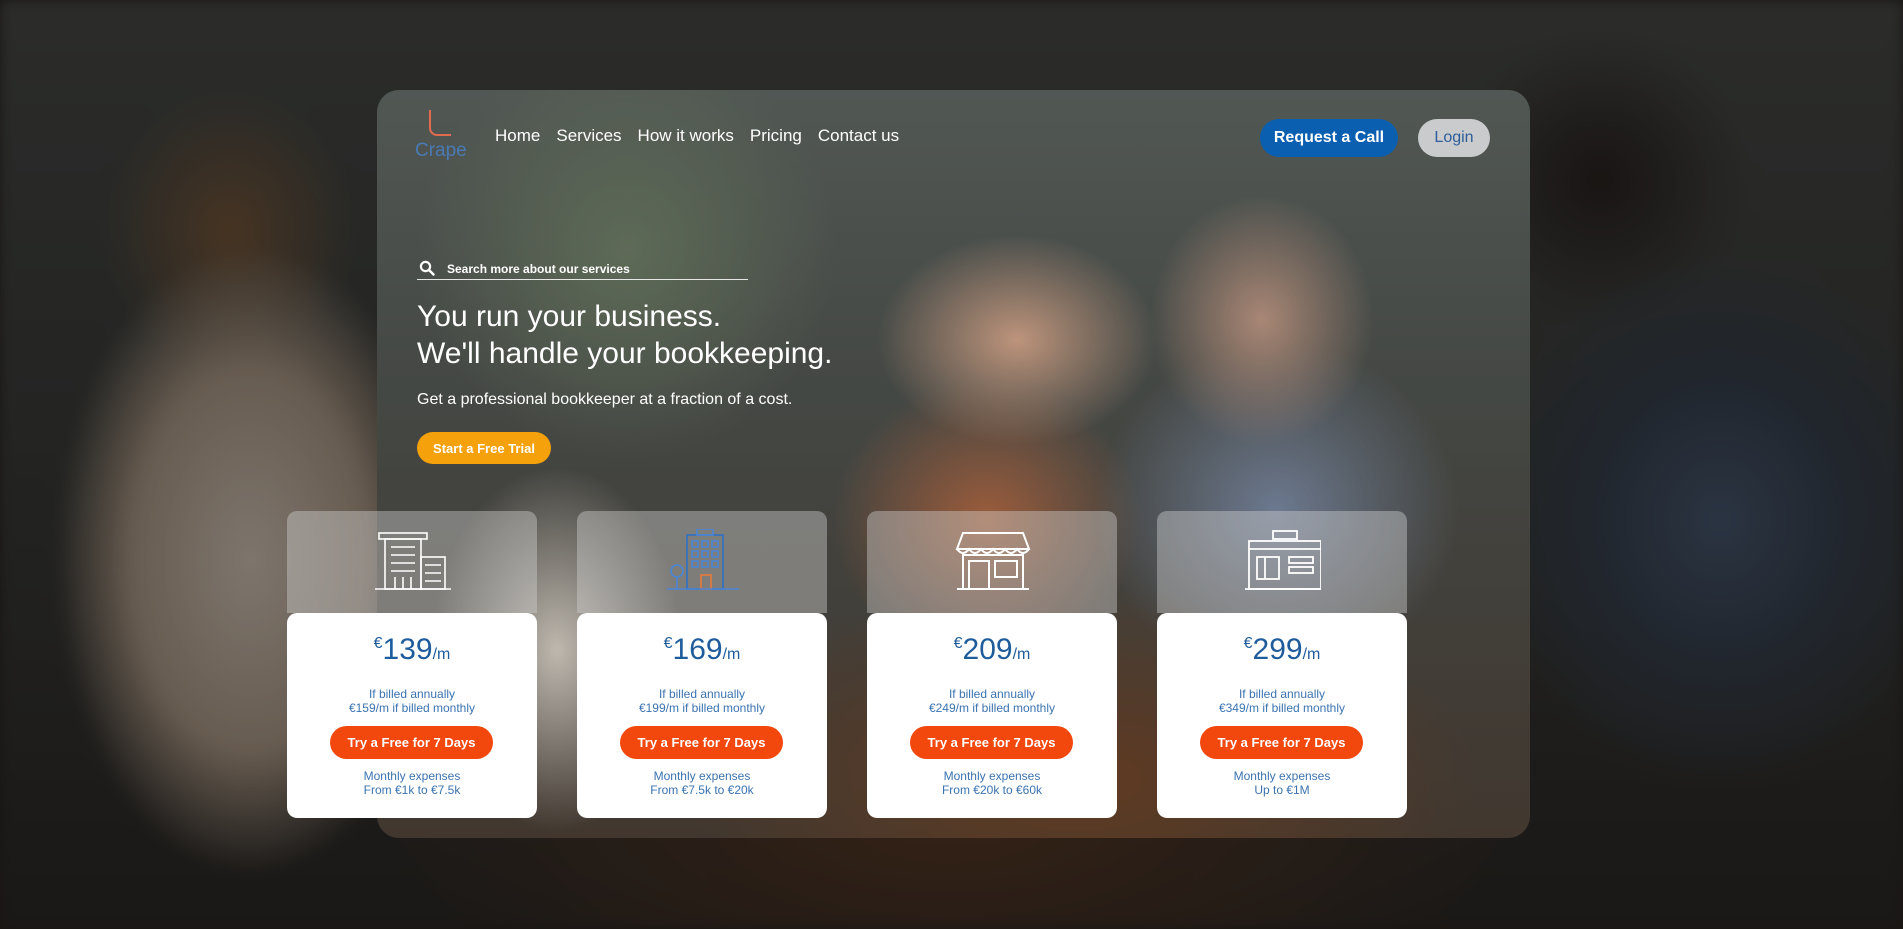 The image size is (1903, 929). I want to click on expenses-info: Monthly expenses From €20k to €60k, so click(992, 783).